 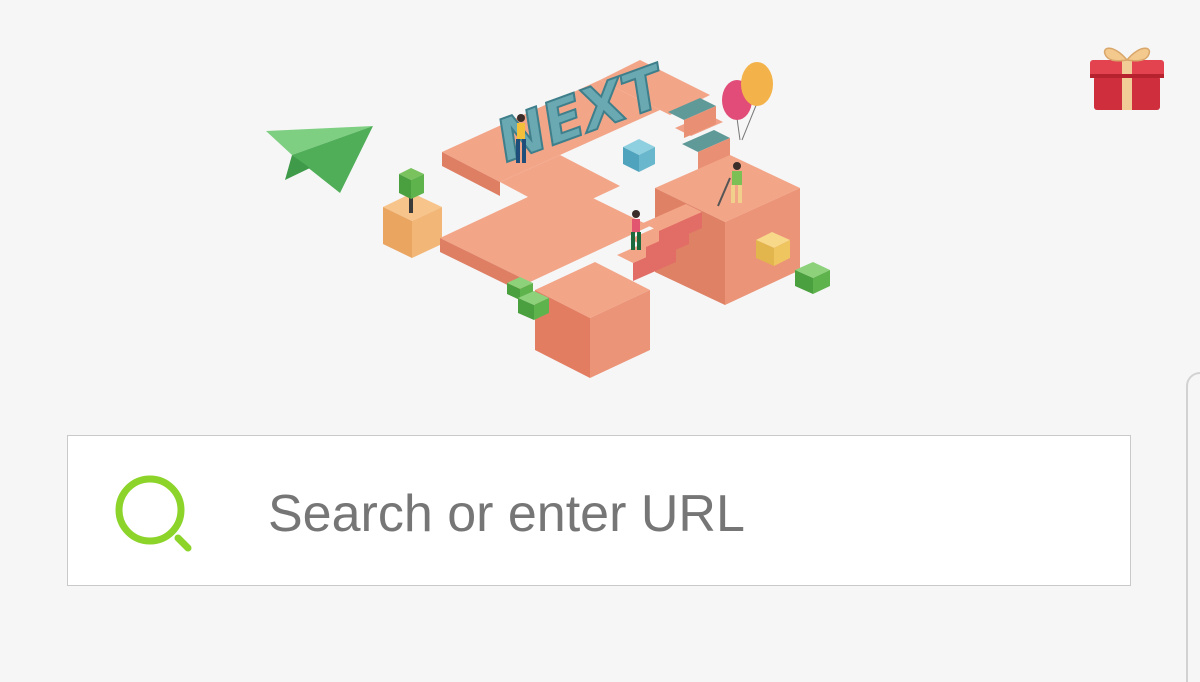 I want to click on search-placeholder: Search or enter URL, so click(x=506, y=514).